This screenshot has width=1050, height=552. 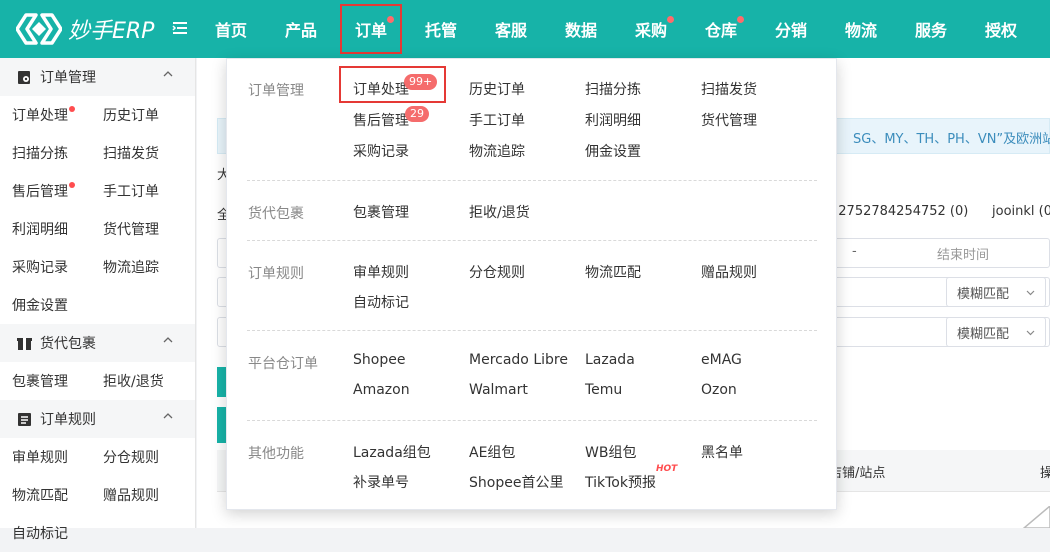 I want to click on menu-link-lazada: Lazada, so click(x=610, y=360).